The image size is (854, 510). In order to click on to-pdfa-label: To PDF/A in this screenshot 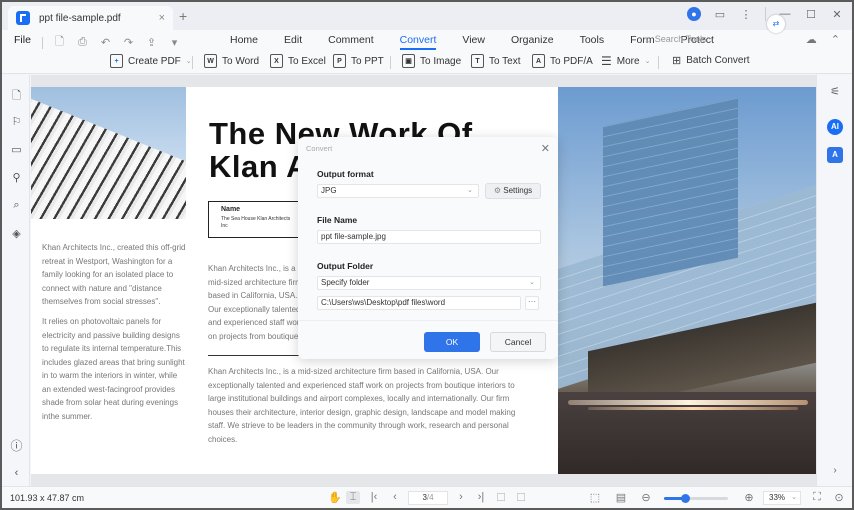, I will do `click(571, 61)`.